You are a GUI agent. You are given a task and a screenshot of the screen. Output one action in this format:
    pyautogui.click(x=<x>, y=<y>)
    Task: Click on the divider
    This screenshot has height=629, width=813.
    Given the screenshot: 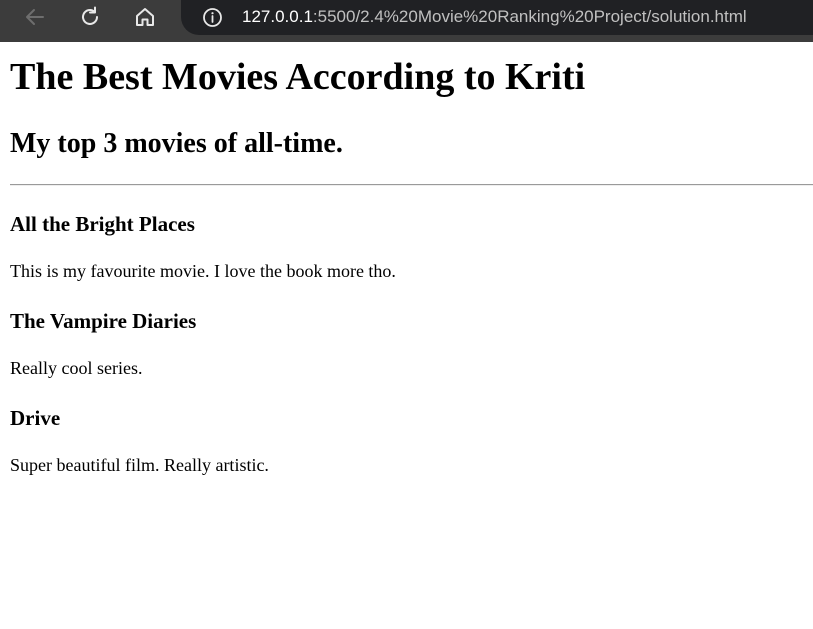 What is the action you would take?
    pyautogui.click(x=411, y=185)
    